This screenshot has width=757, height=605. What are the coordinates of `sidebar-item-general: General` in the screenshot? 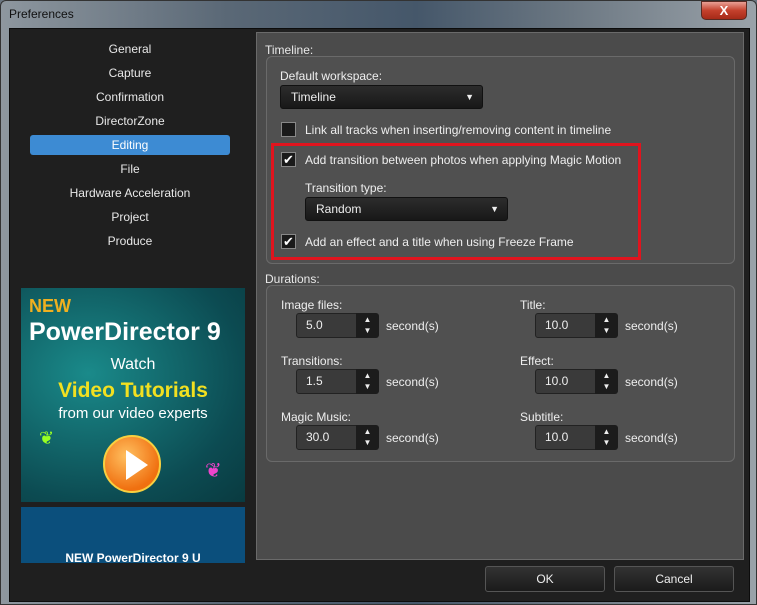 It's located at (130, 49).